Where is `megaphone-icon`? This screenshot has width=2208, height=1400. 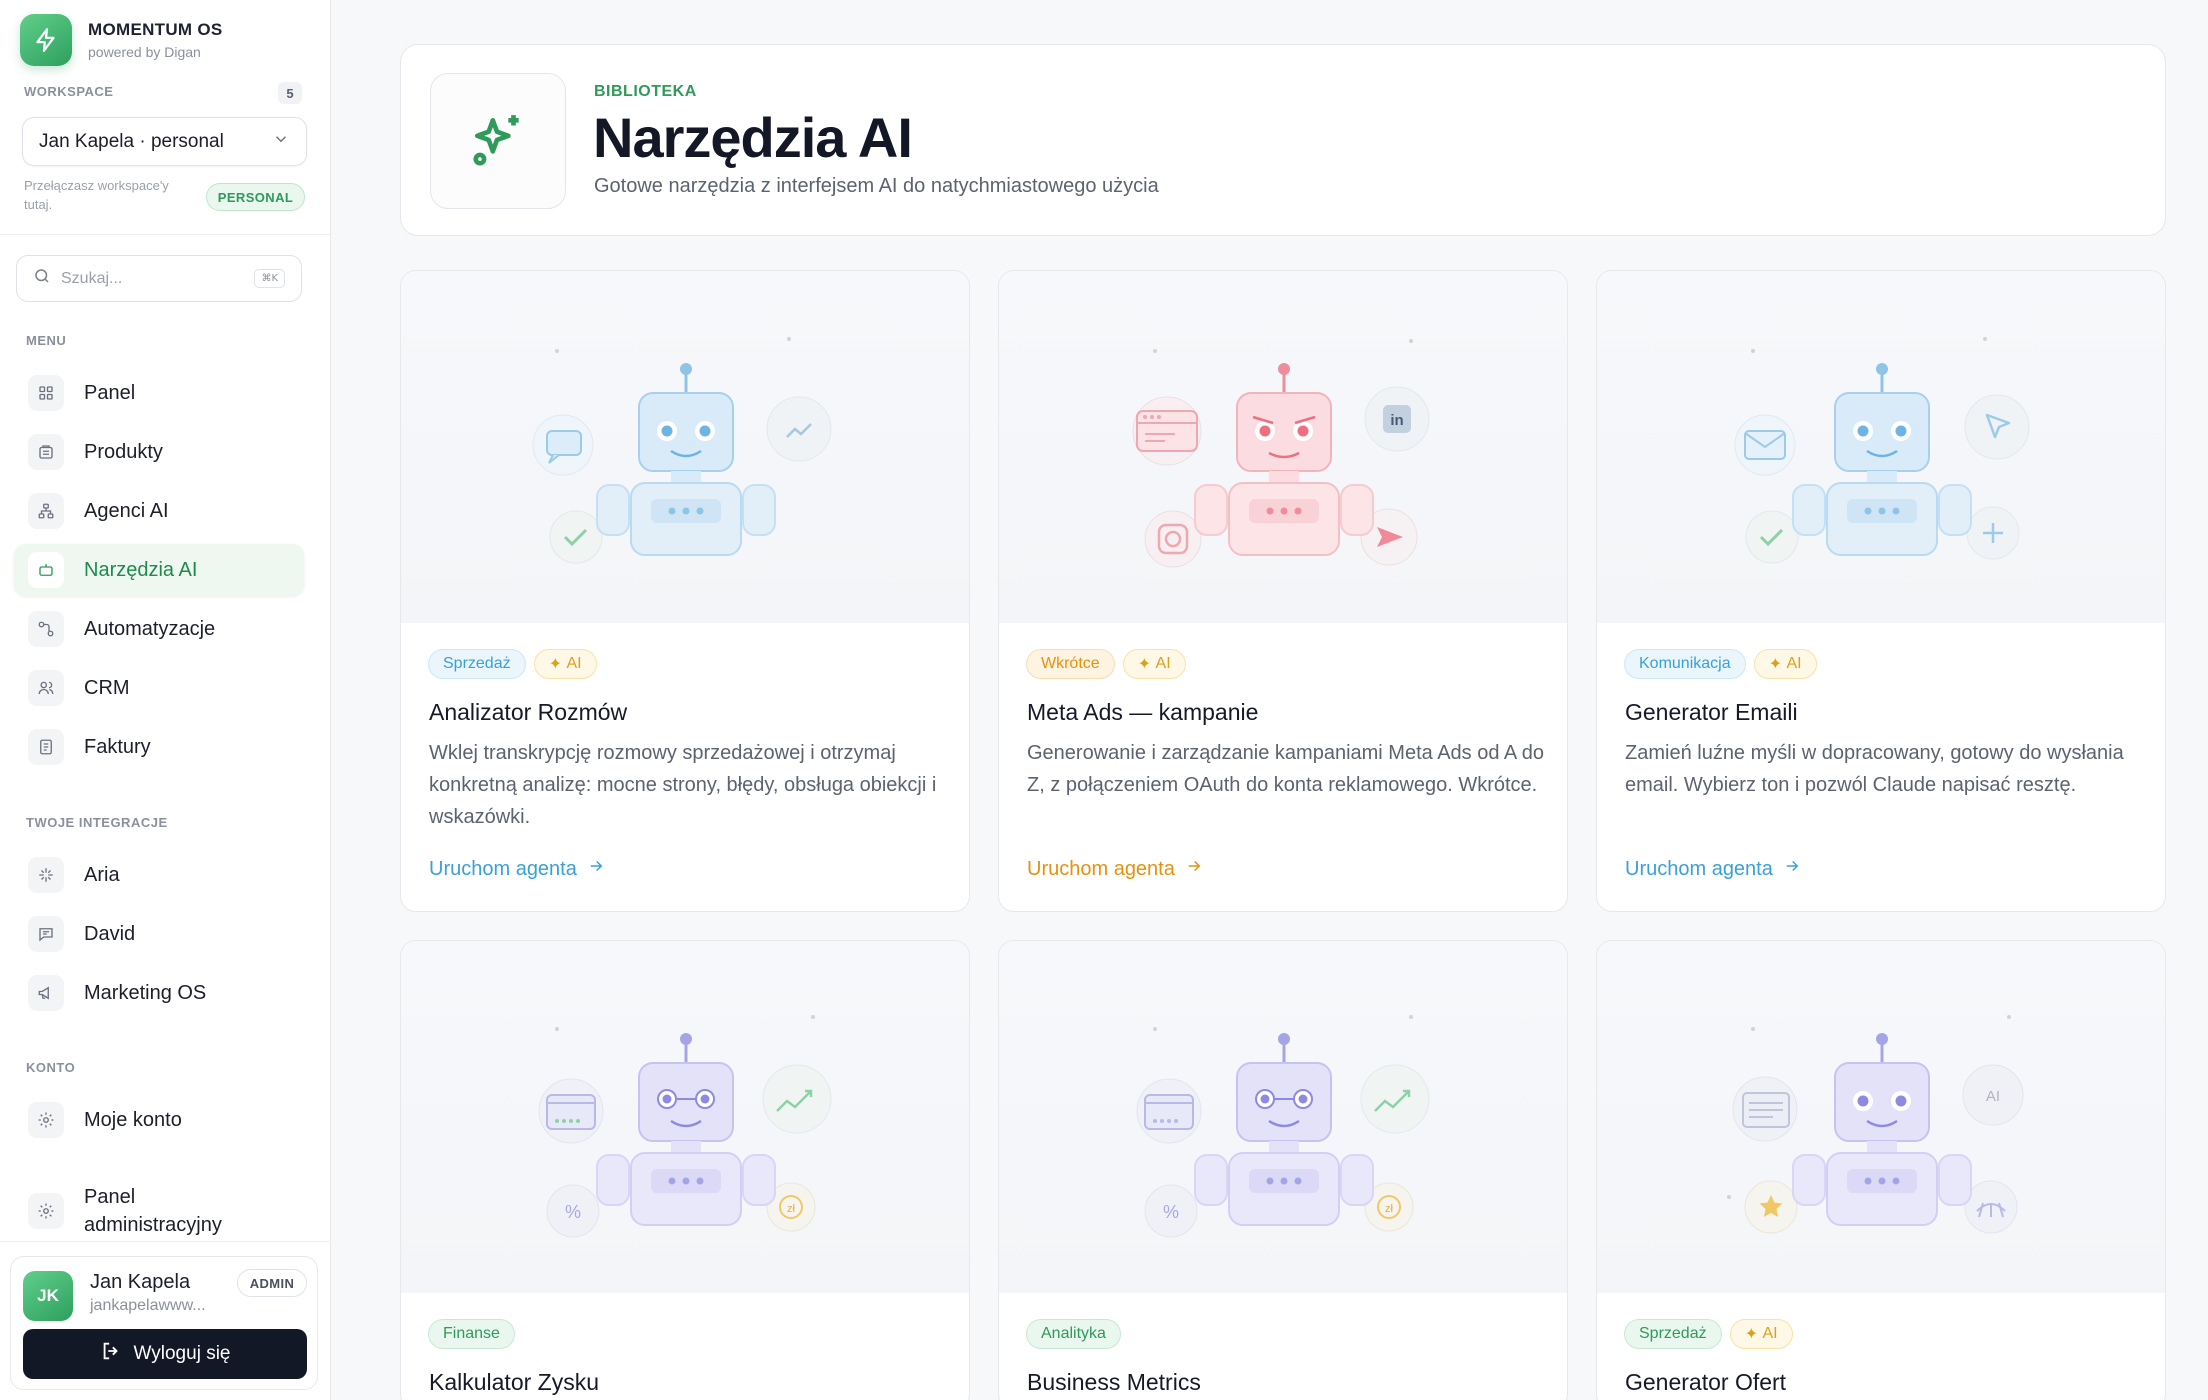
megaphone-icon is located at coordinates (46, 993).